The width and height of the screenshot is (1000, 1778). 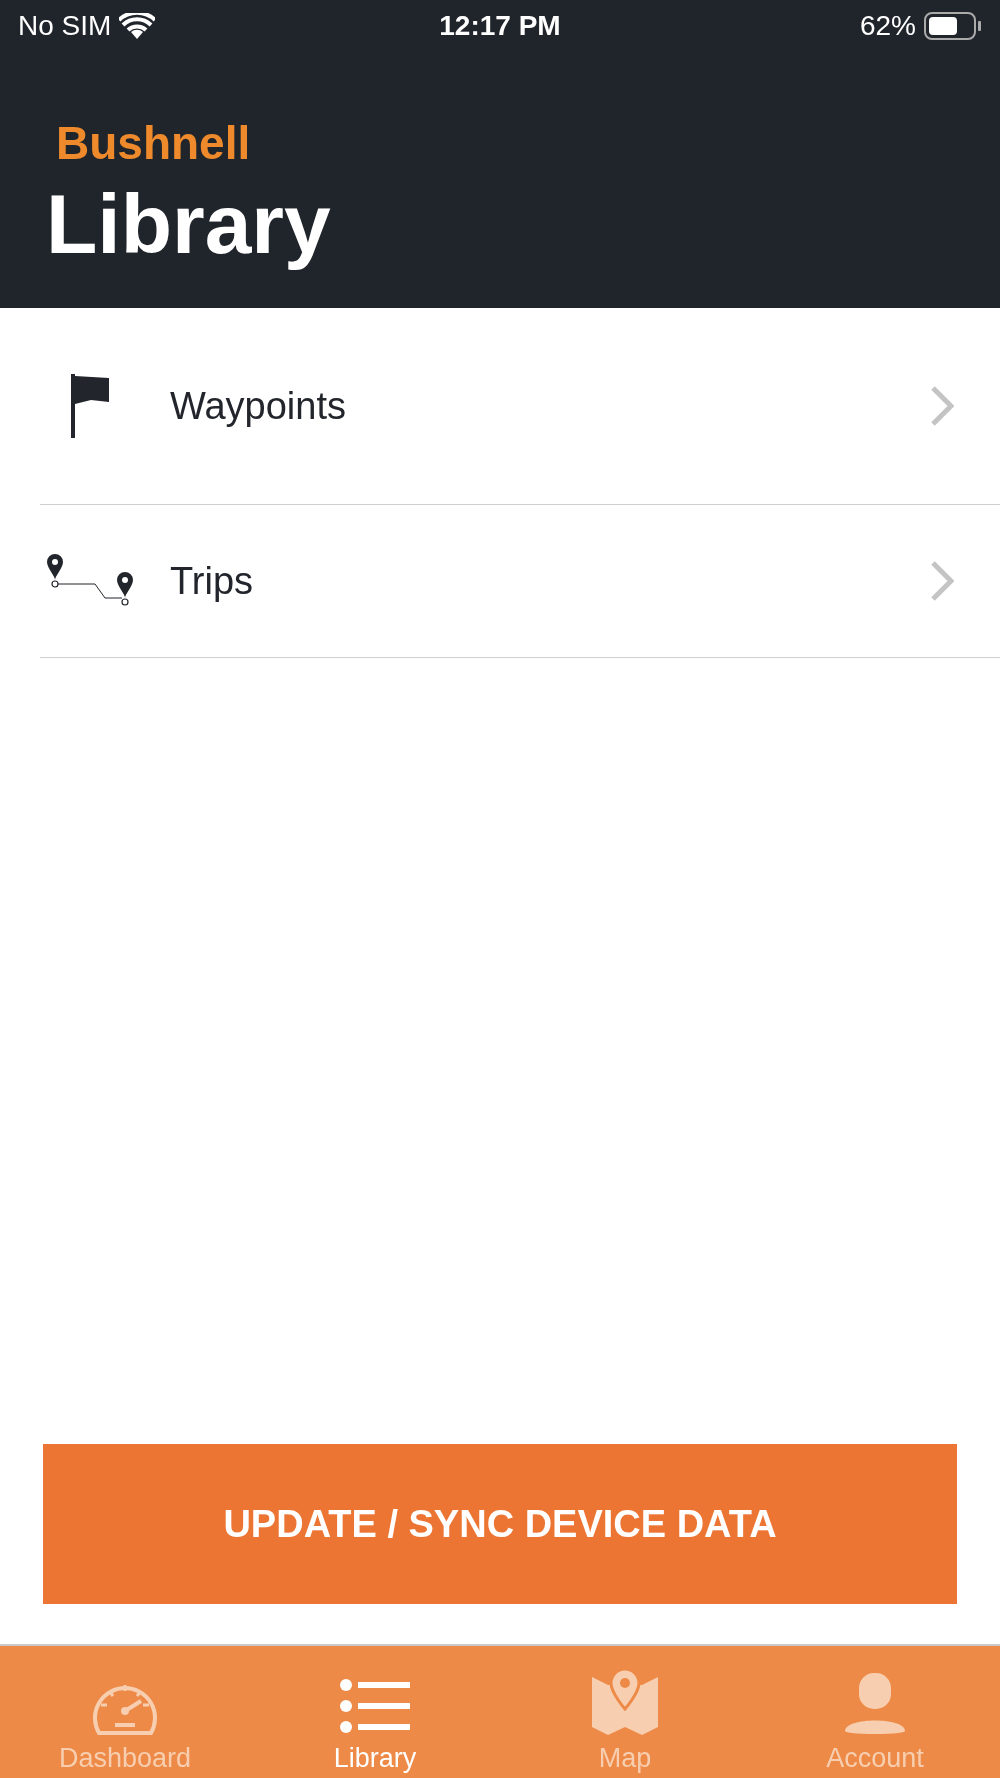 What do you see at coordinates (887, 26) in the screenshot?
I see `battery-percent: 62%` at bounding box center [887, 26].